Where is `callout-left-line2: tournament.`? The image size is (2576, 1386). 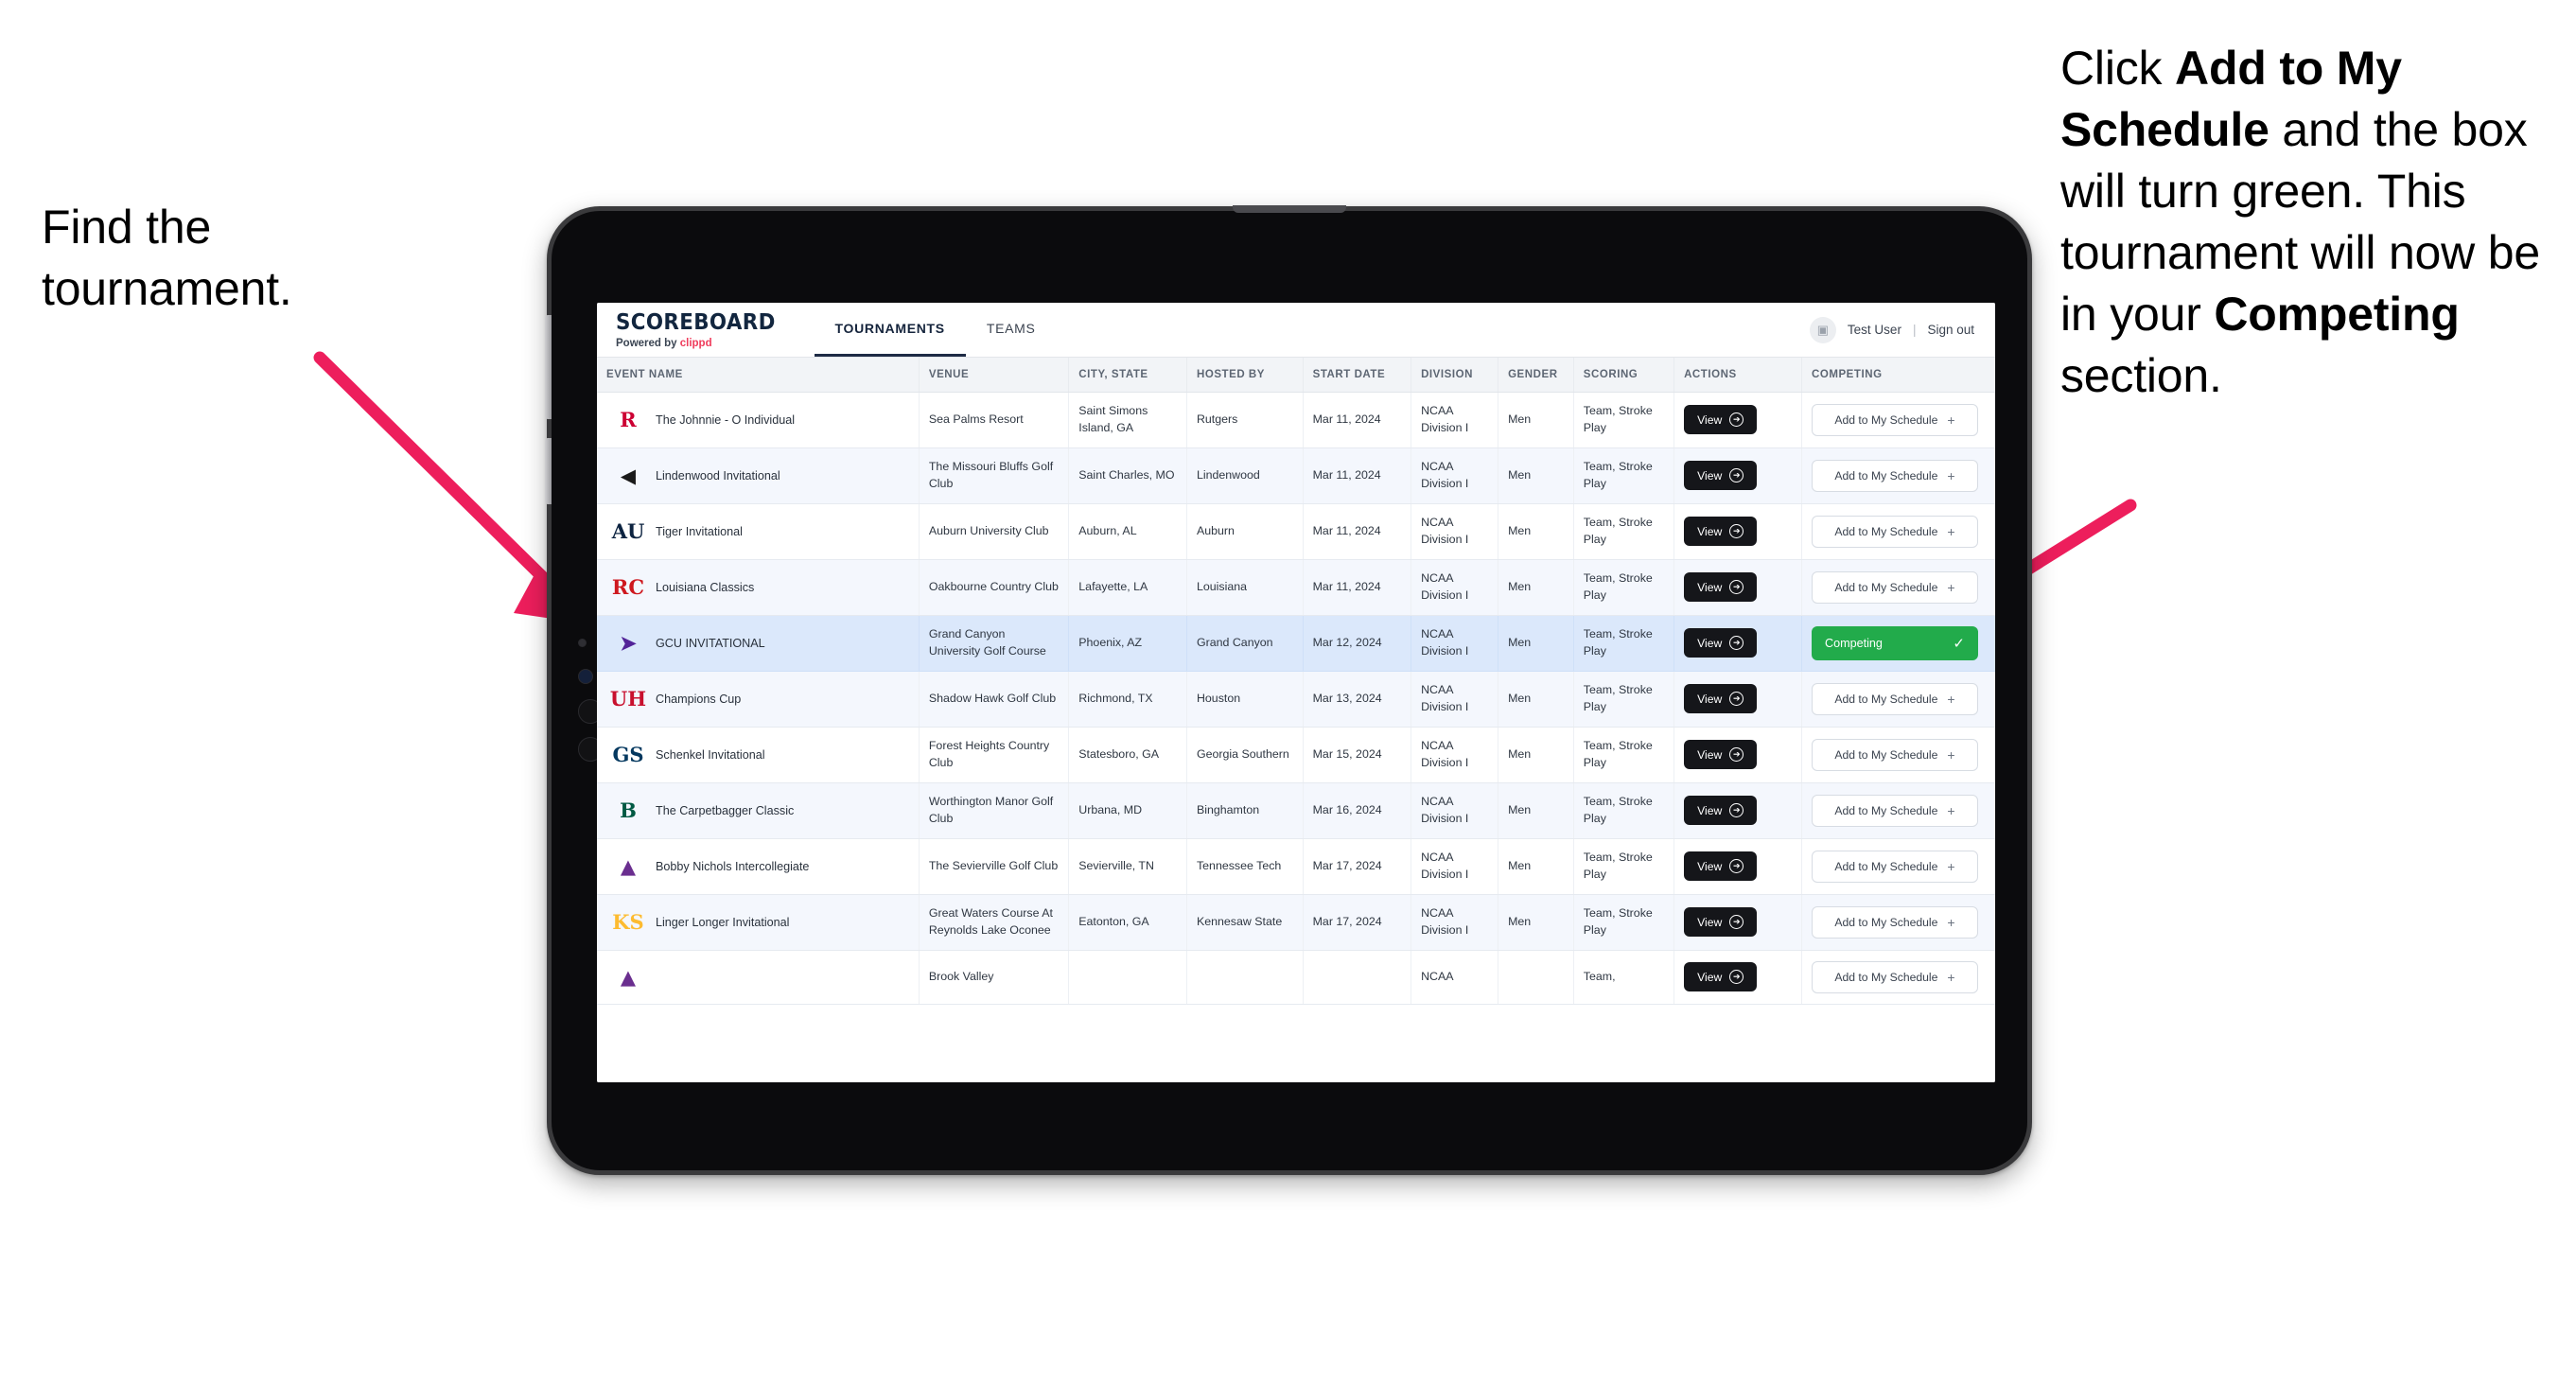 callout-left-line2: tournament. is located at coordinates (167, 288).